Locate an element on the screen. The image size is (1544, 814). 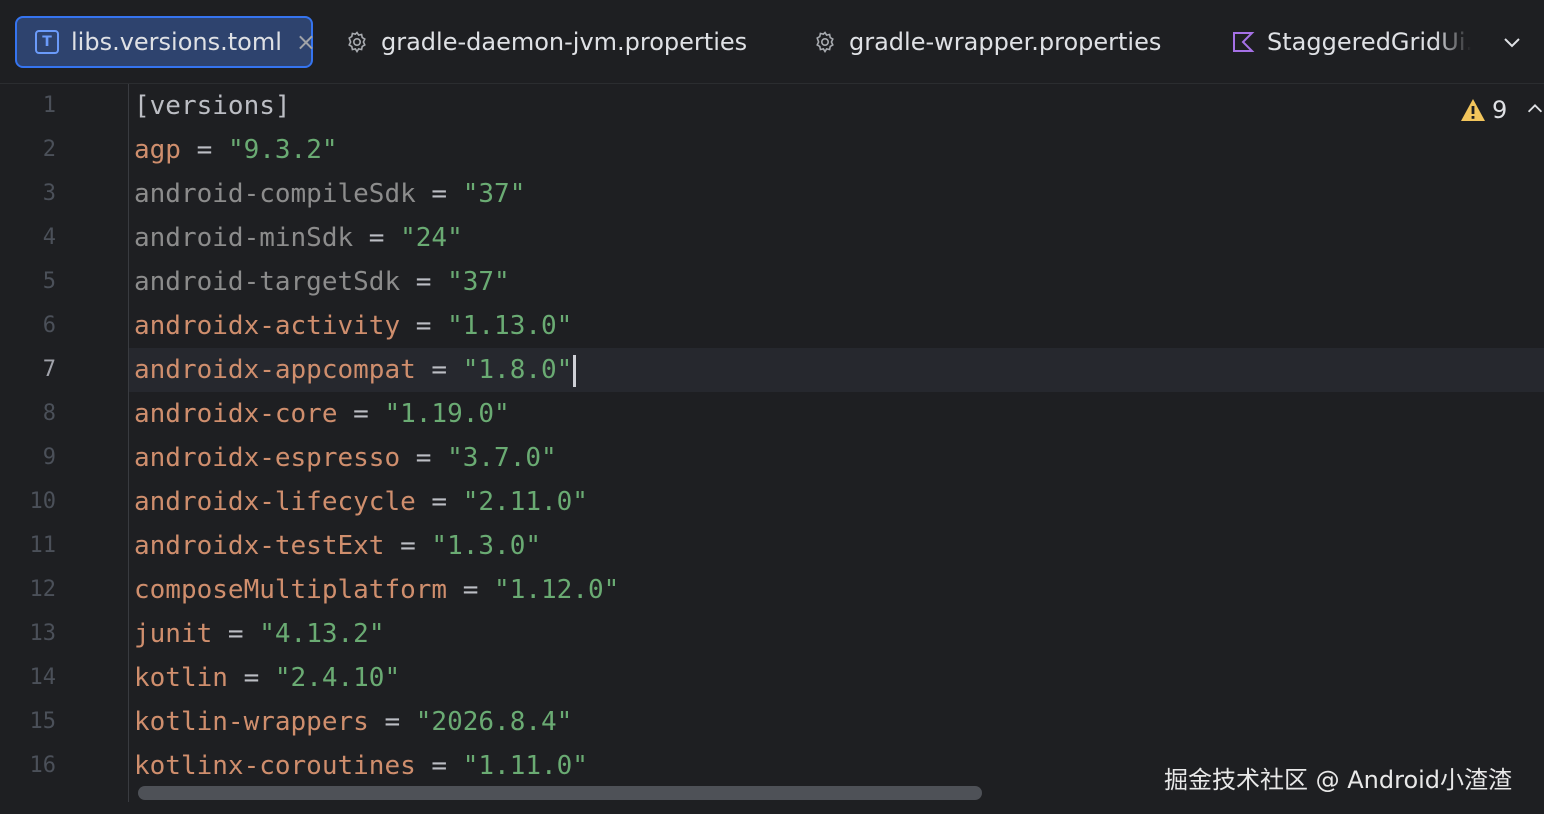
text-caret is located at coordinates (575, 370).